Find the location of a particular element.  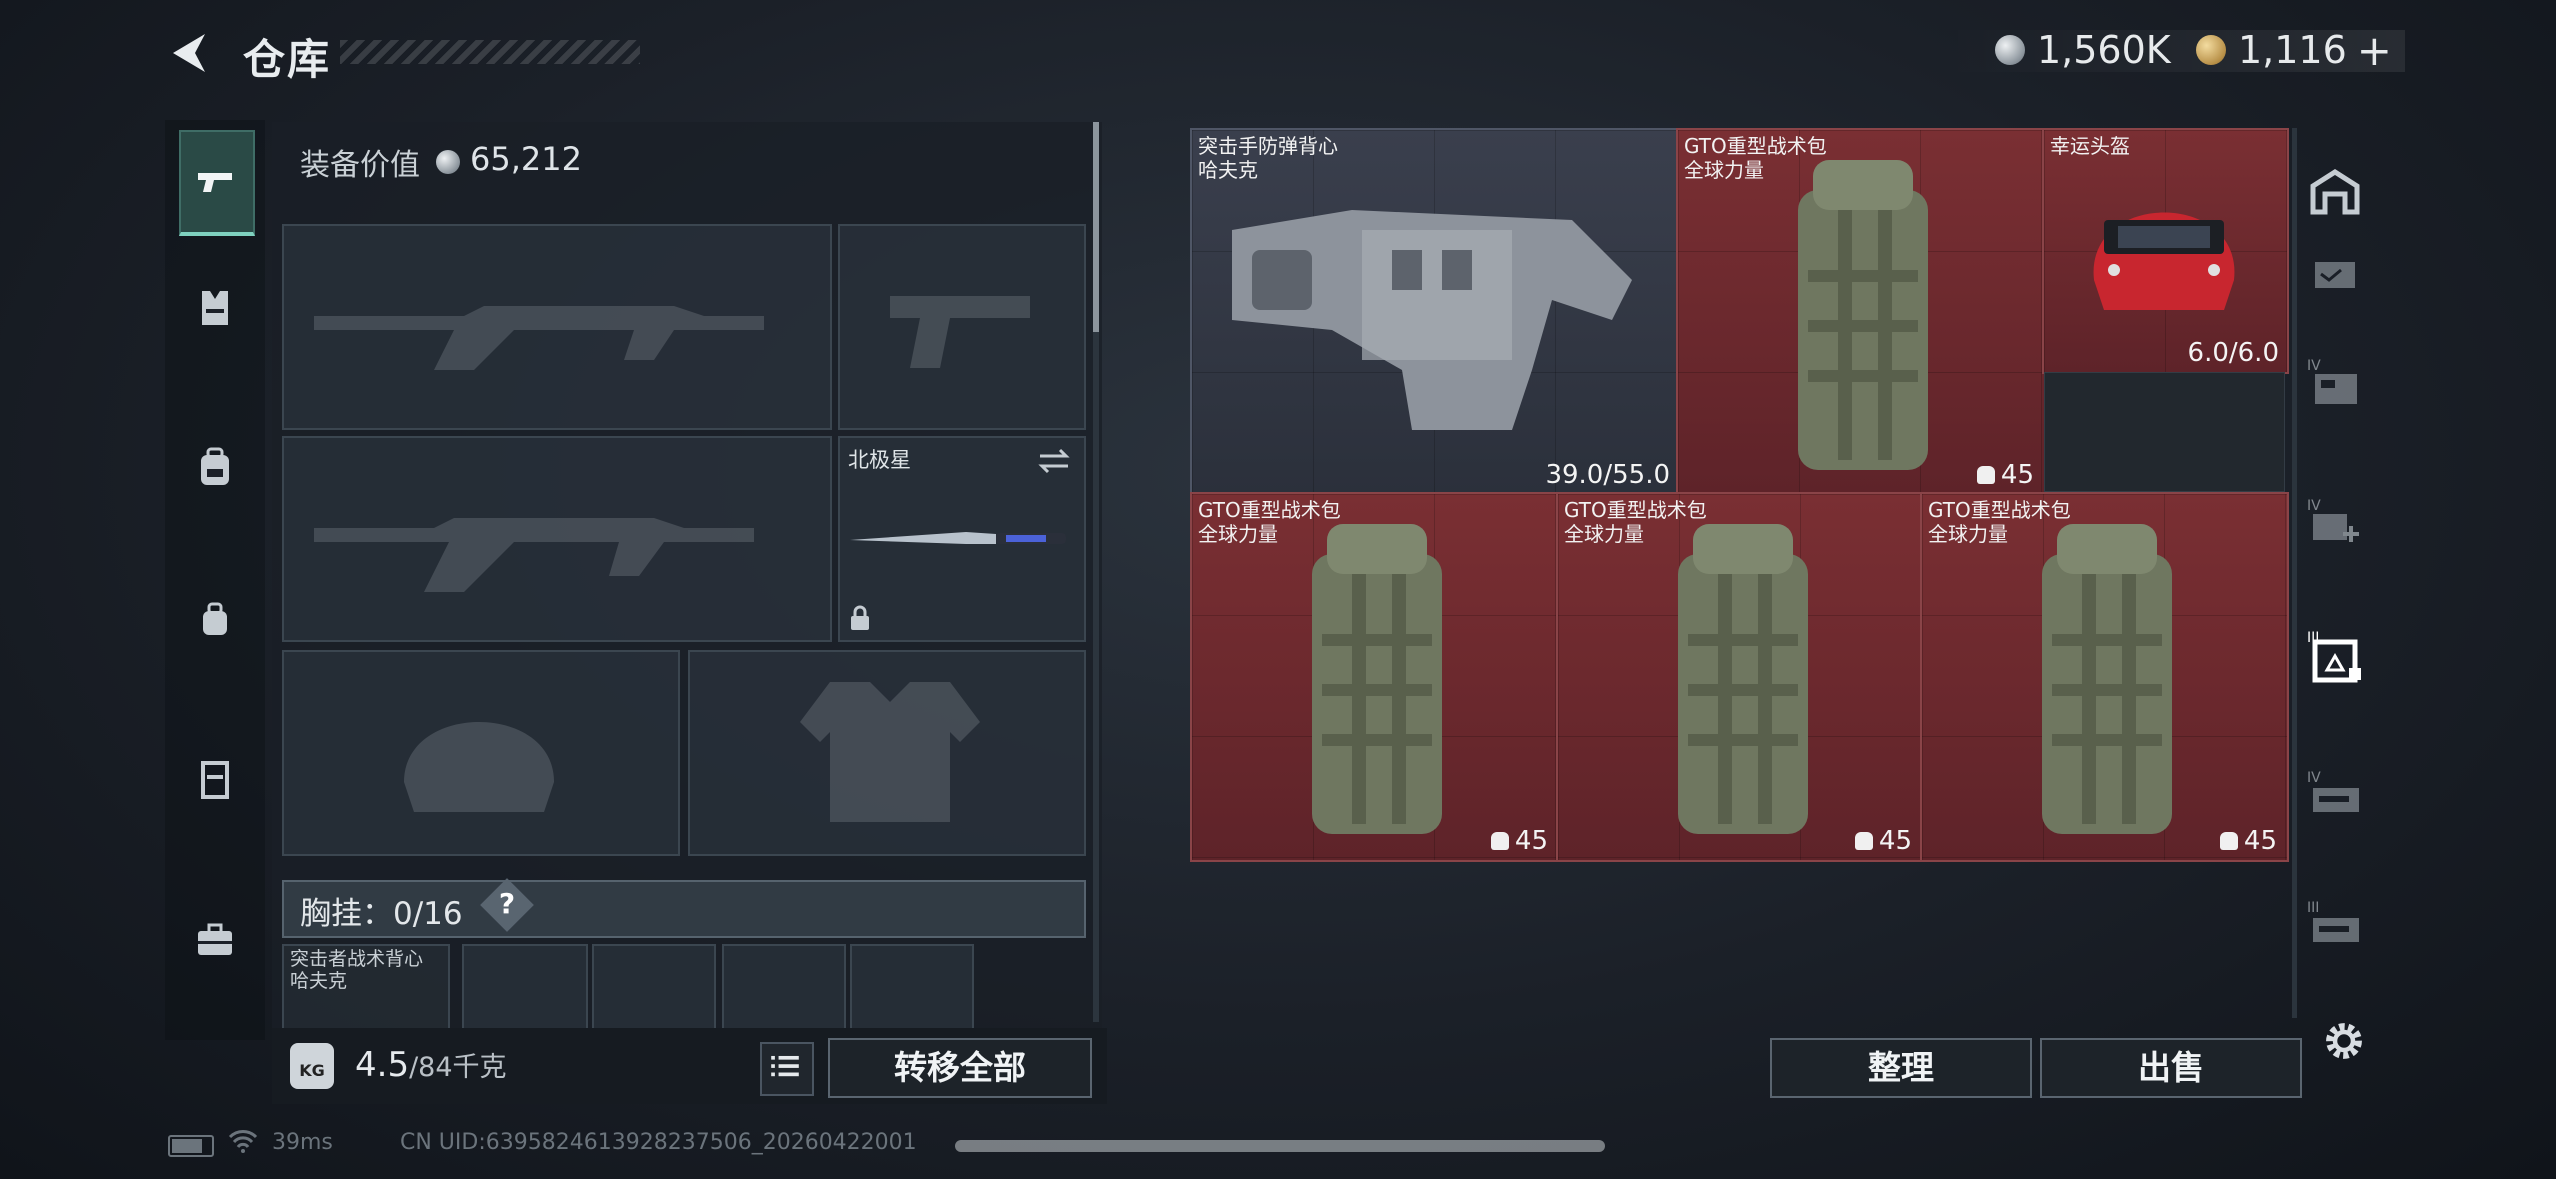

melee-name: 北极星 is located at coordinates (879, 460).